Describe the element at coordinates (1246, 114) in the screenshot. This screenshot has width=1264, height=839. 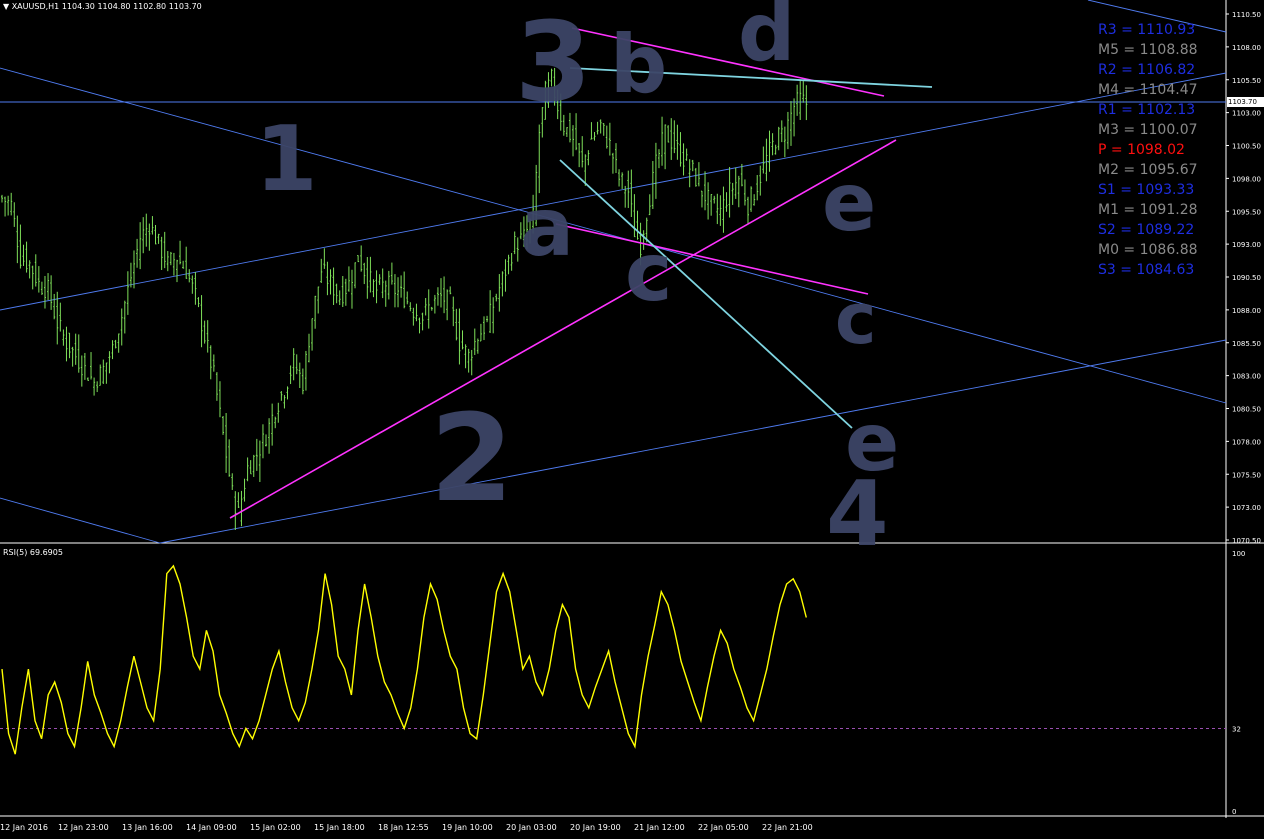
I see `price-tick-label: 1103.00` at that location.